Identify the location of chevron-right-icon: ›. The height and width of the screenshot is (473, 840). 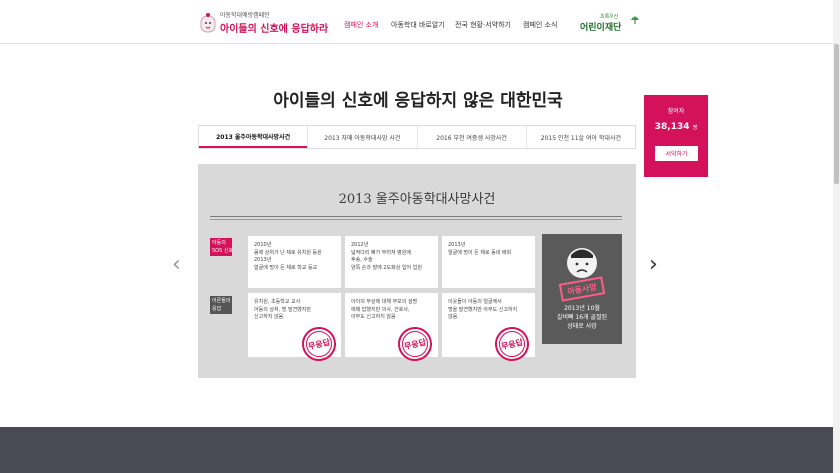
(653, 265).